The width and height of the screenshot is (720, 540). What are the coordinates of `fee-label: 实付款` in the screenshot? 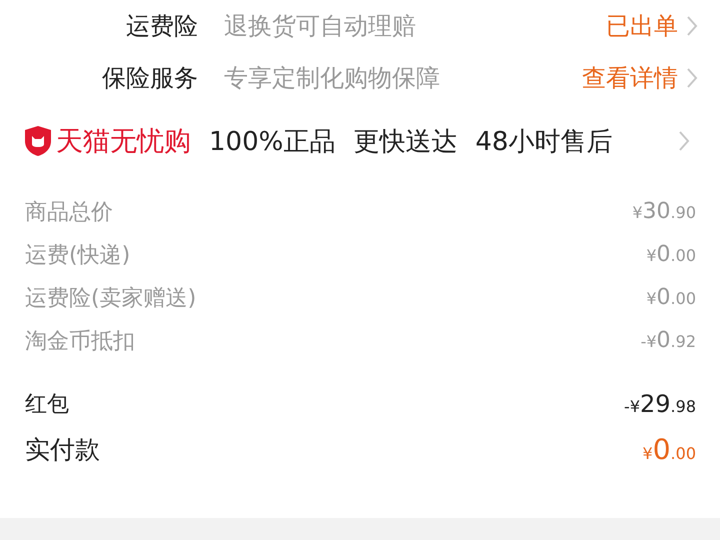 It's located at (62, 450).